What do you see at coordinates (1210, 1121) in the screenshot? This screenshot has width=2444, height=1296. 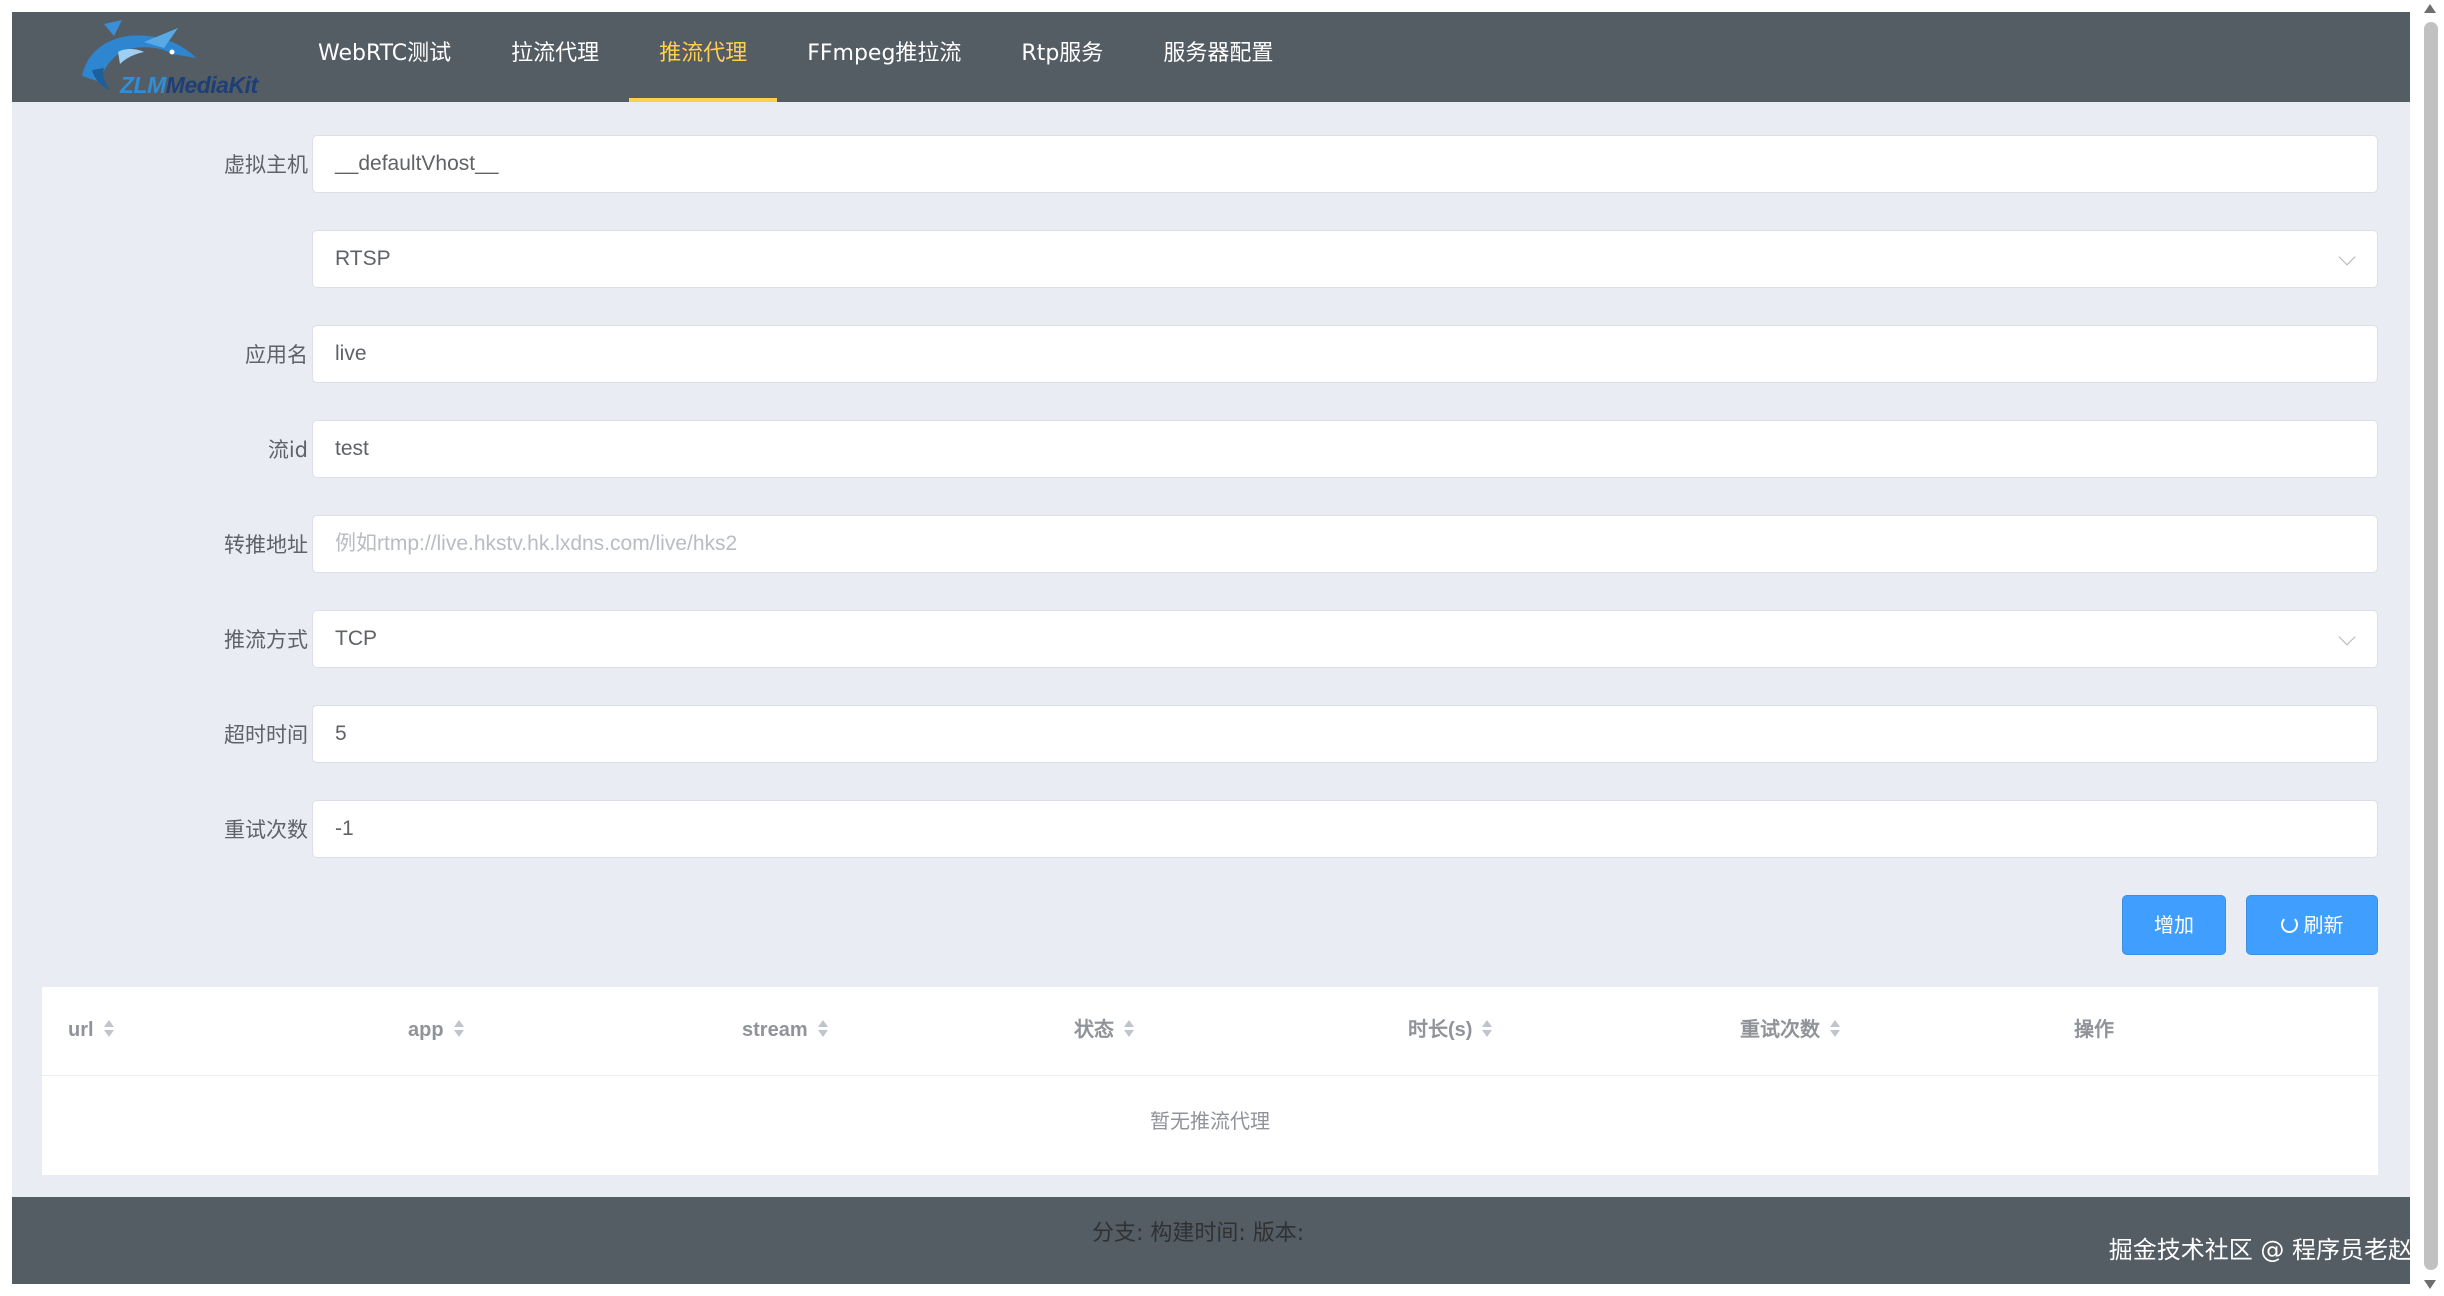 I see `table-empty-text: 暂无推流代理` at bounding box center [1210, 1121].